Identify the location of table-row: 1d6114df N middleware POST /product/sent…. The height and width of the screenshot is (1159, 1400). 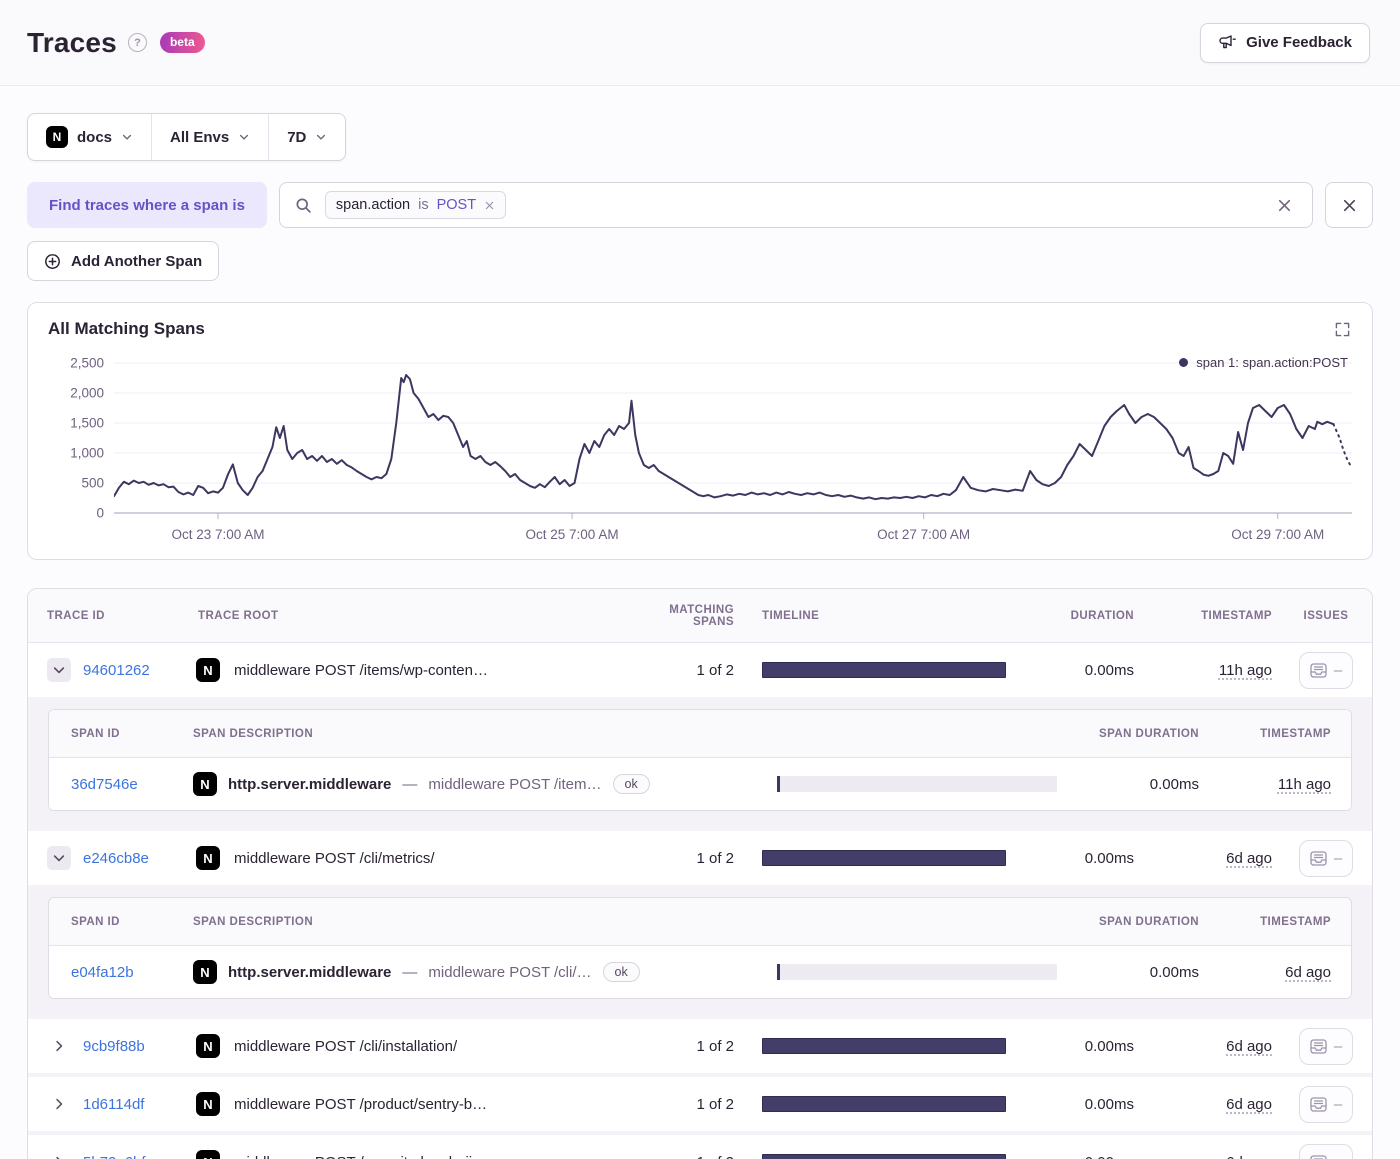
(700, 1104).